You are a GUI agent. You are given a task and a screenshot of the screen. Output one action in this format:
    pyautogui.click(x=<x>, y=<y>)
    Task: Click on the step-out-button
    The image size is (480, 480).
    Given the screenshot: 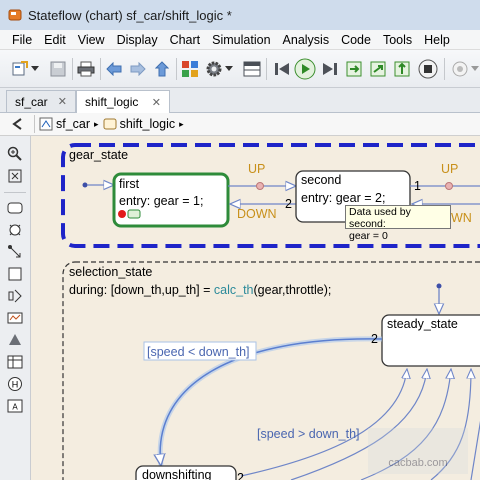 What is the action you would take?
    pyautogui.click(x=402, y=69)
    